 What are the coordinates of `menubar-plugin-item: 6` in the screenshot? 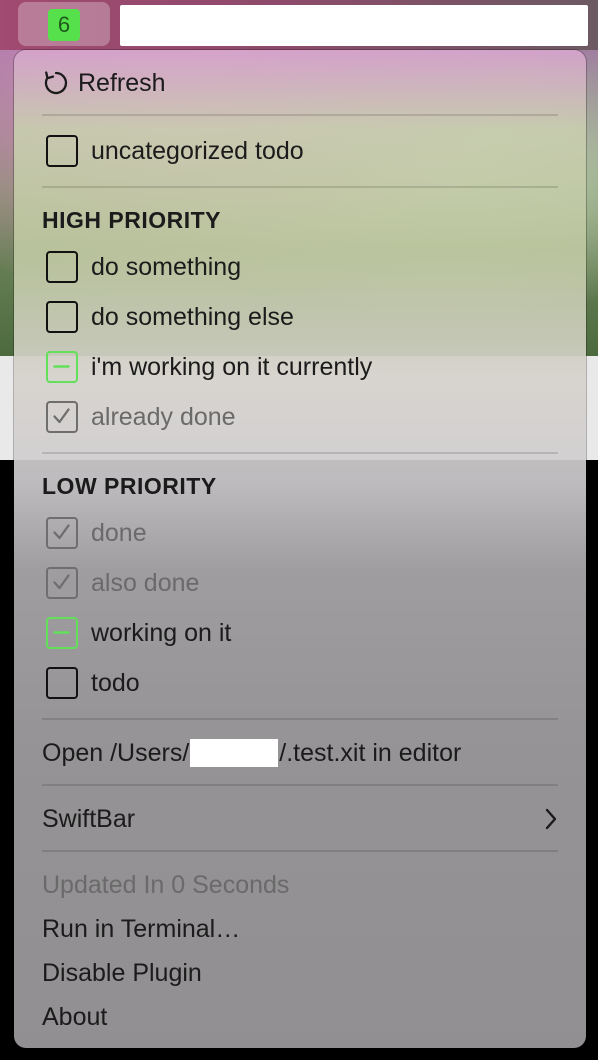 It's located at (64, 24).